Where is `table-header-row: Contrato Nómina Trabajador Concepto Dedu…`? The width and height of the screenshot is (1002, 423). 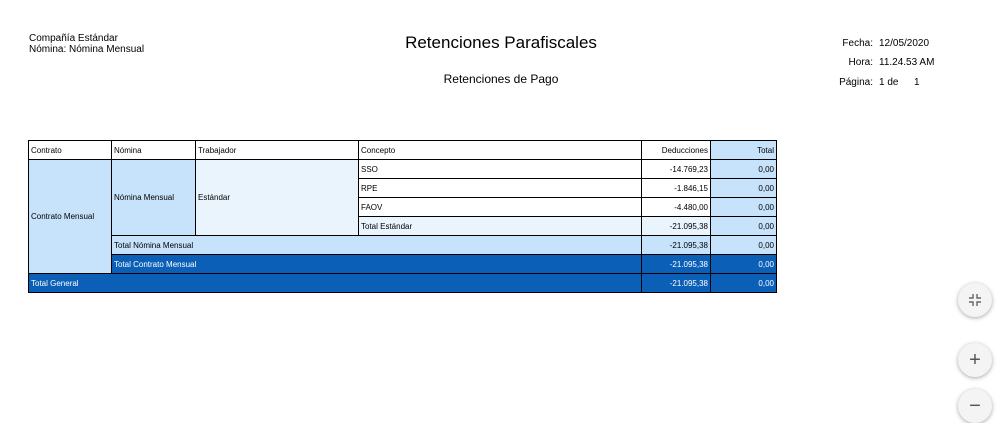 table-header-row: Contrato Nómina Trabajador Concepto Dedu… is located at coordinates (402, 150).